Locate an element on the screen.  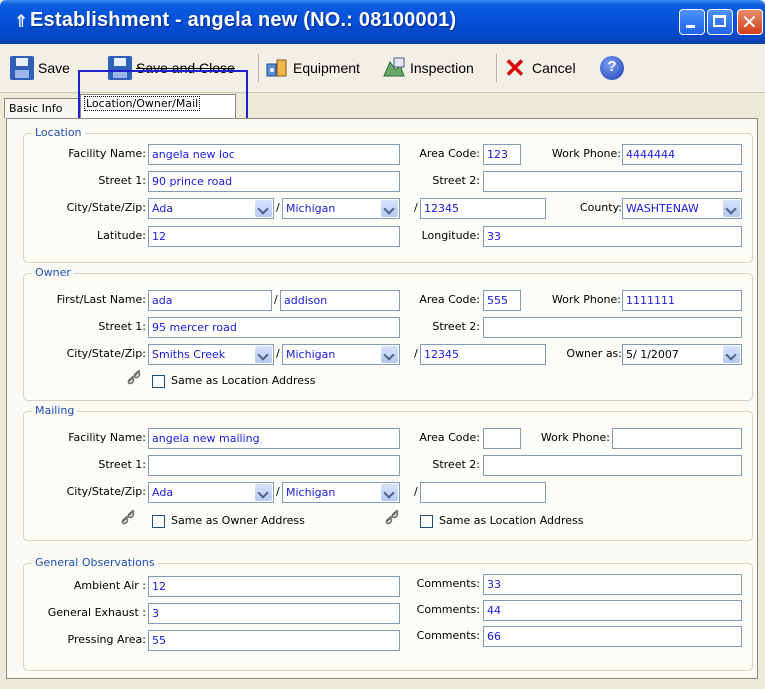
location-facility-label: Facility Name: is located at coordinates (107, 153).